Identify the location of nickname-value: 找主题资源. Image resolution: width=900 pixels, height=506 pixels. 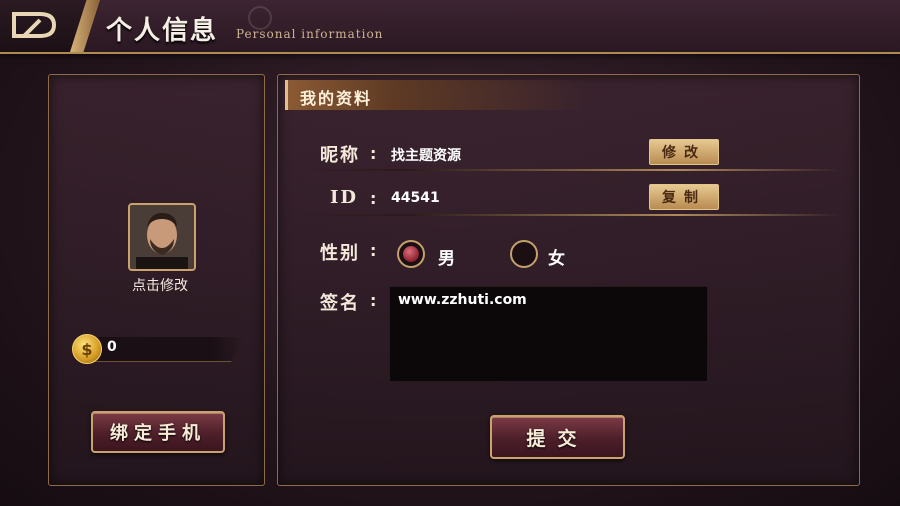
(426, 156).